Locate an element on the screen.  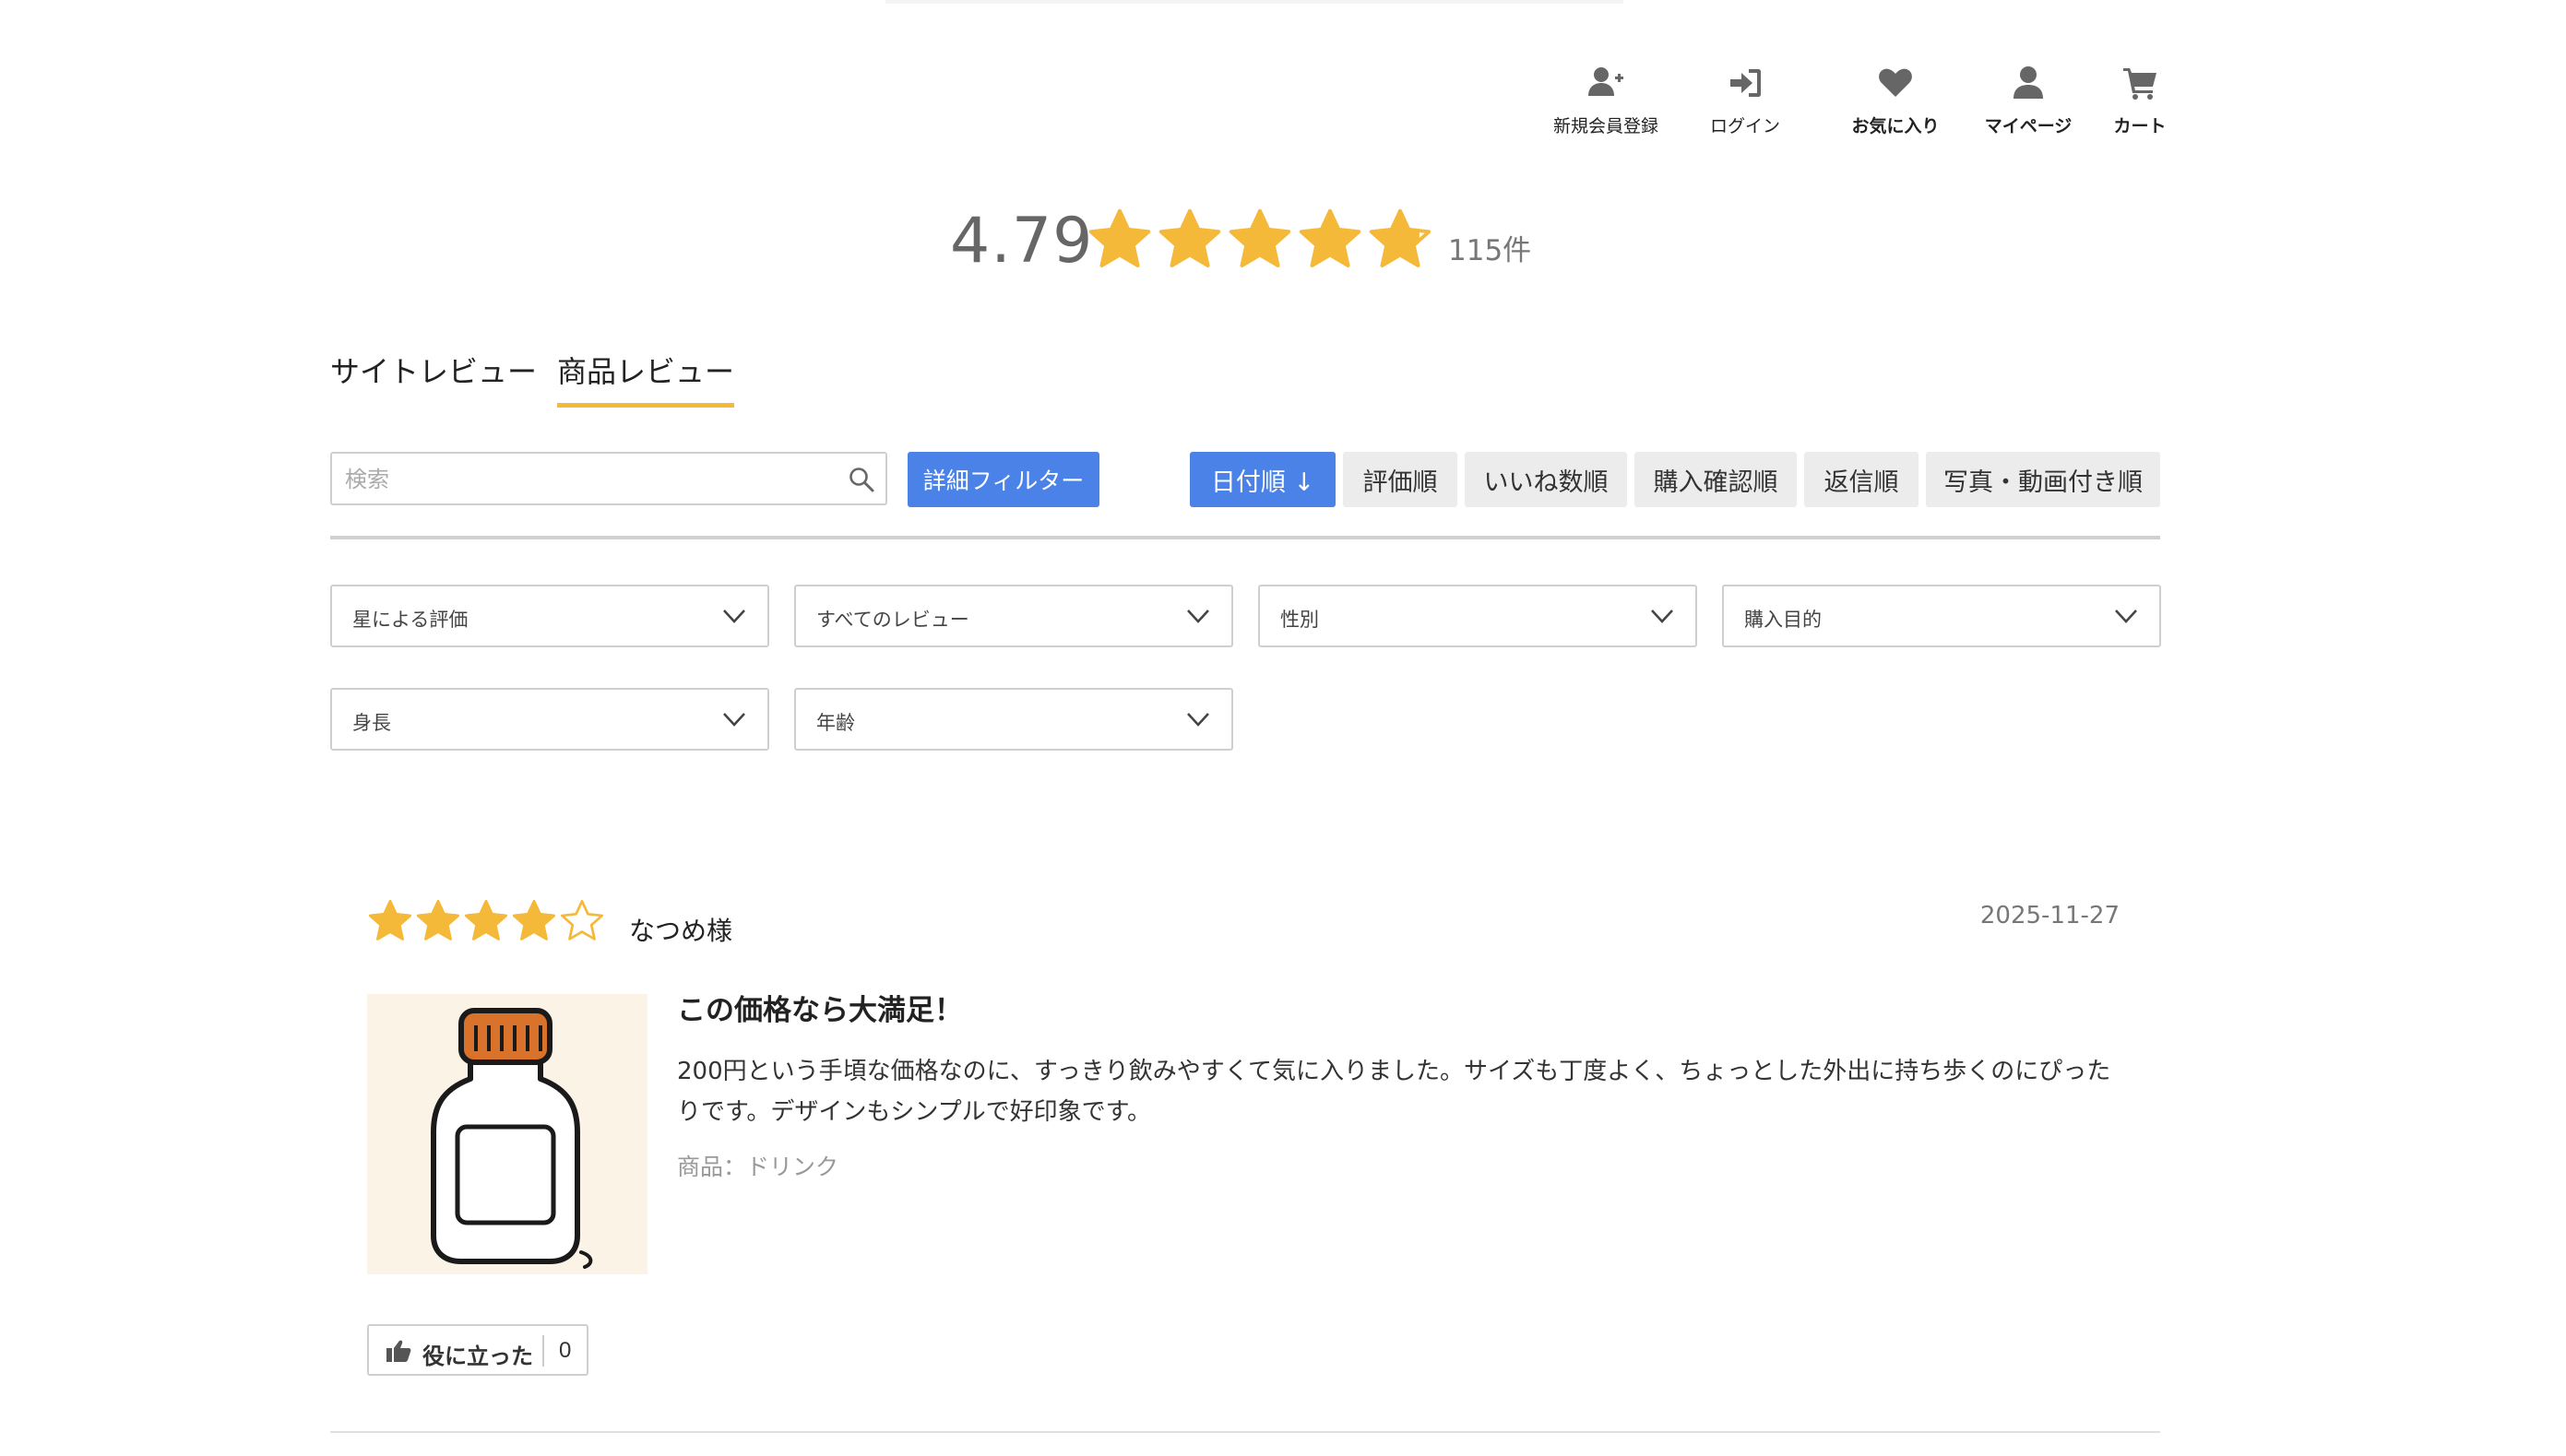
helpful-count: 0 is located at coordinates (565, 1350).